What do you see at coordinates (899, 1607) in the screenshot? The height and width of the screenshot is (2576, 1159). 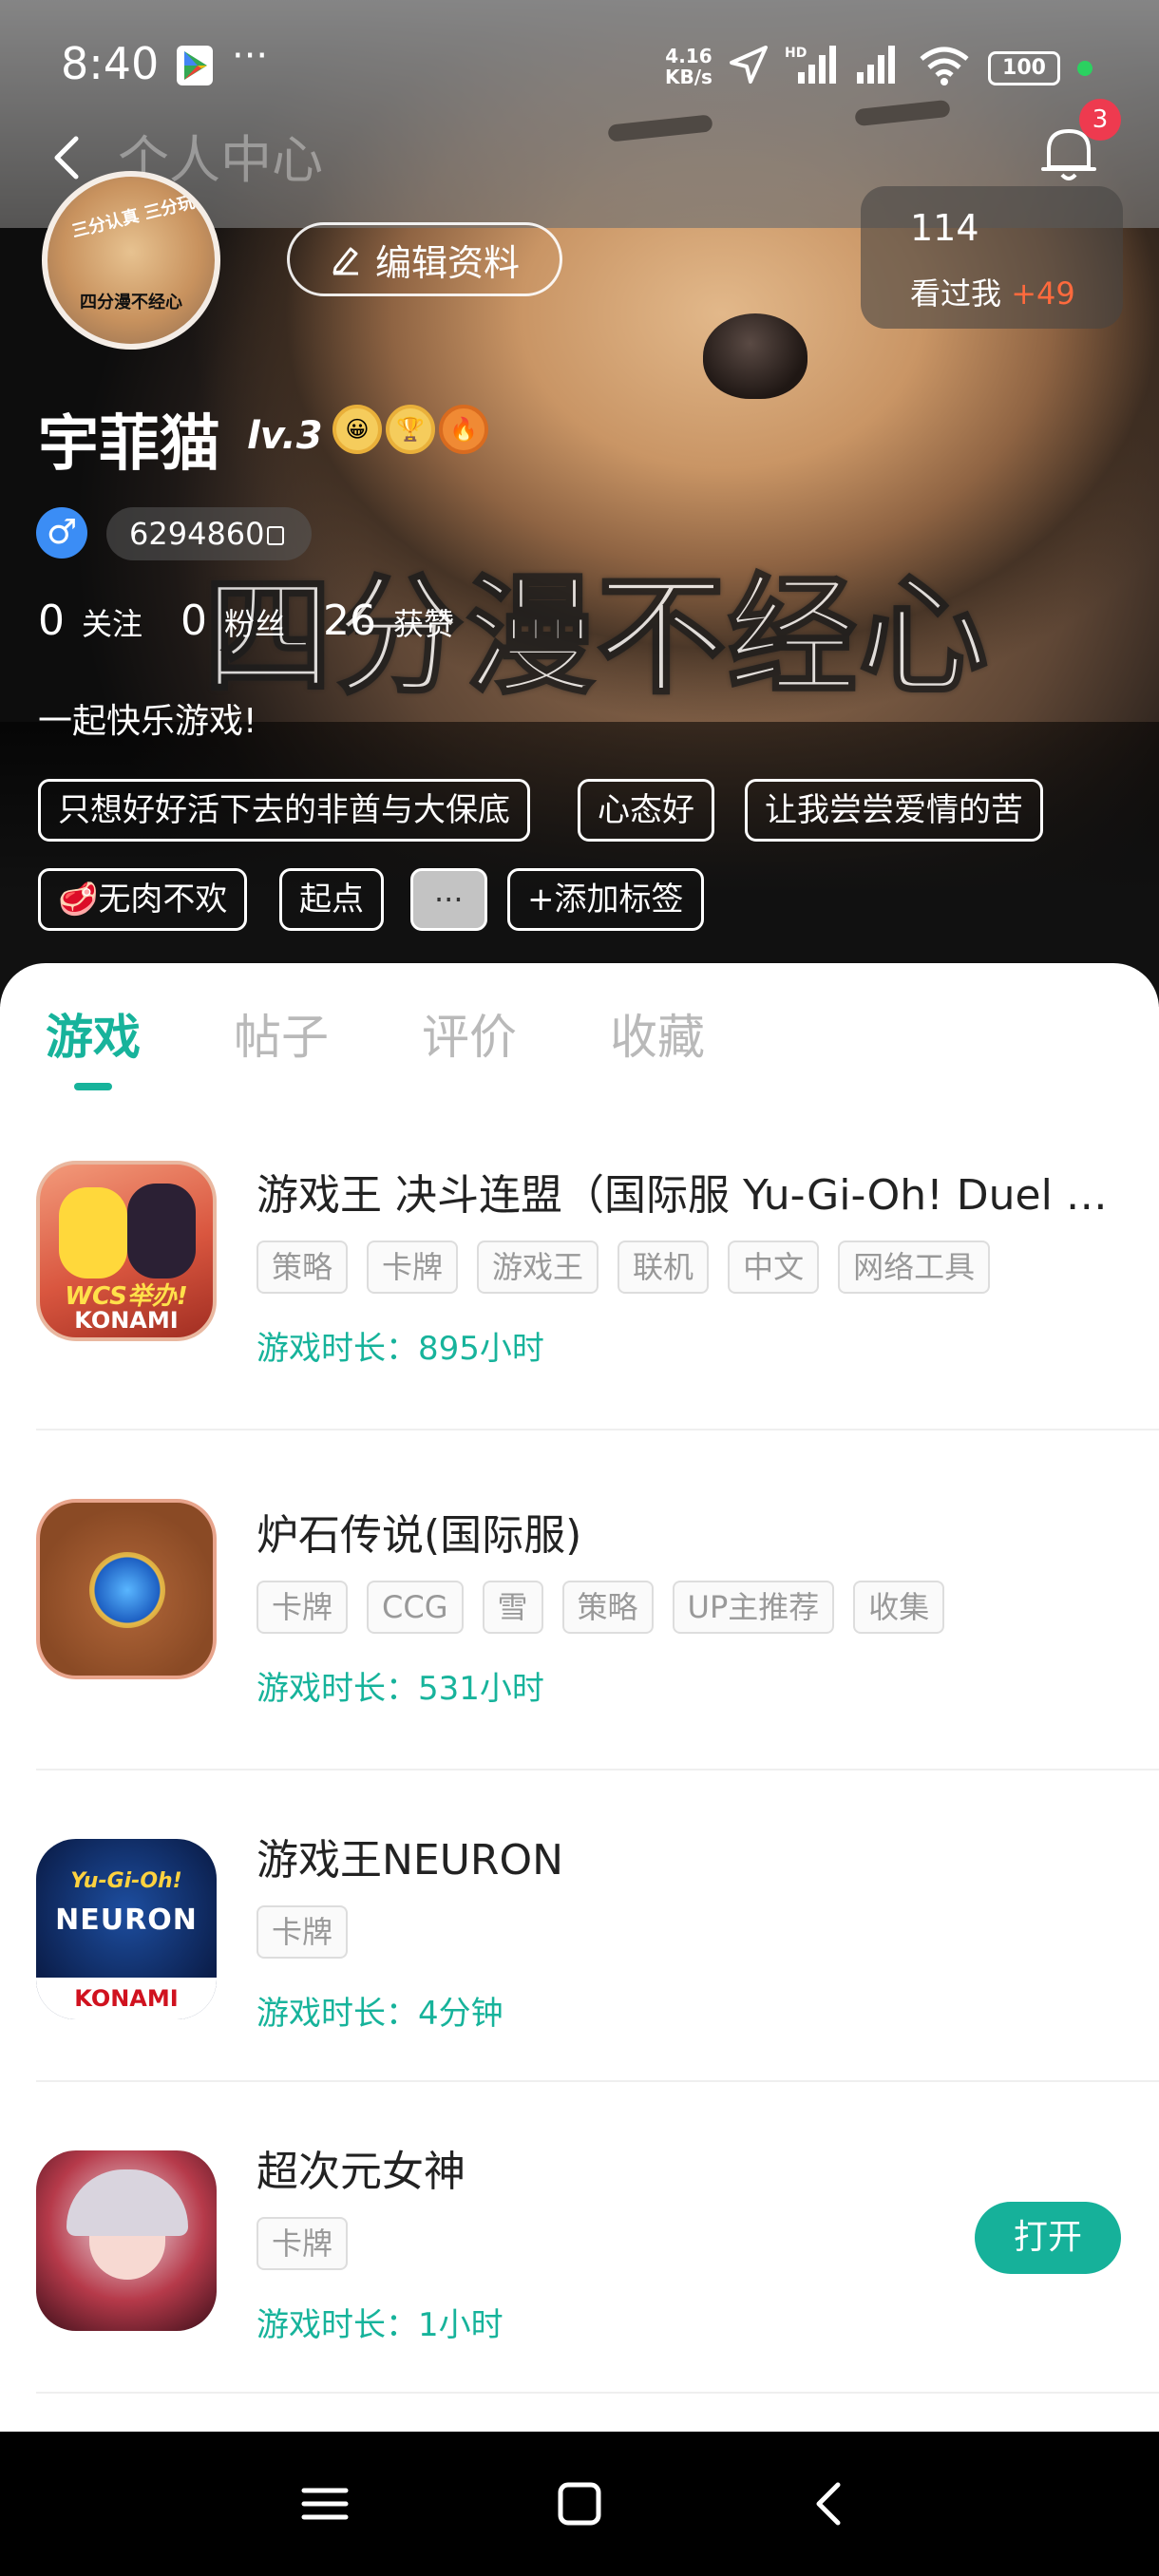 I see `game-tag: 收集` at bounding box center [899, 1607].